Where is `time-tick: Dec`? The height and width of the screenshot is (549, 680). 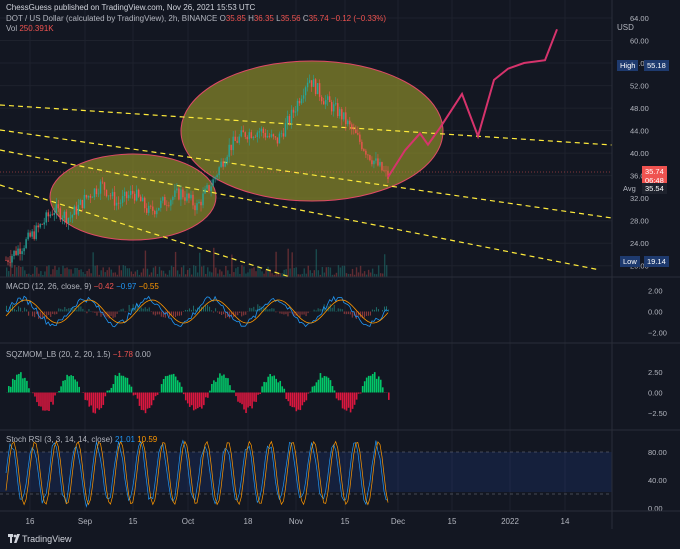 time-tick: Dec is located at coordinates (398, 521).